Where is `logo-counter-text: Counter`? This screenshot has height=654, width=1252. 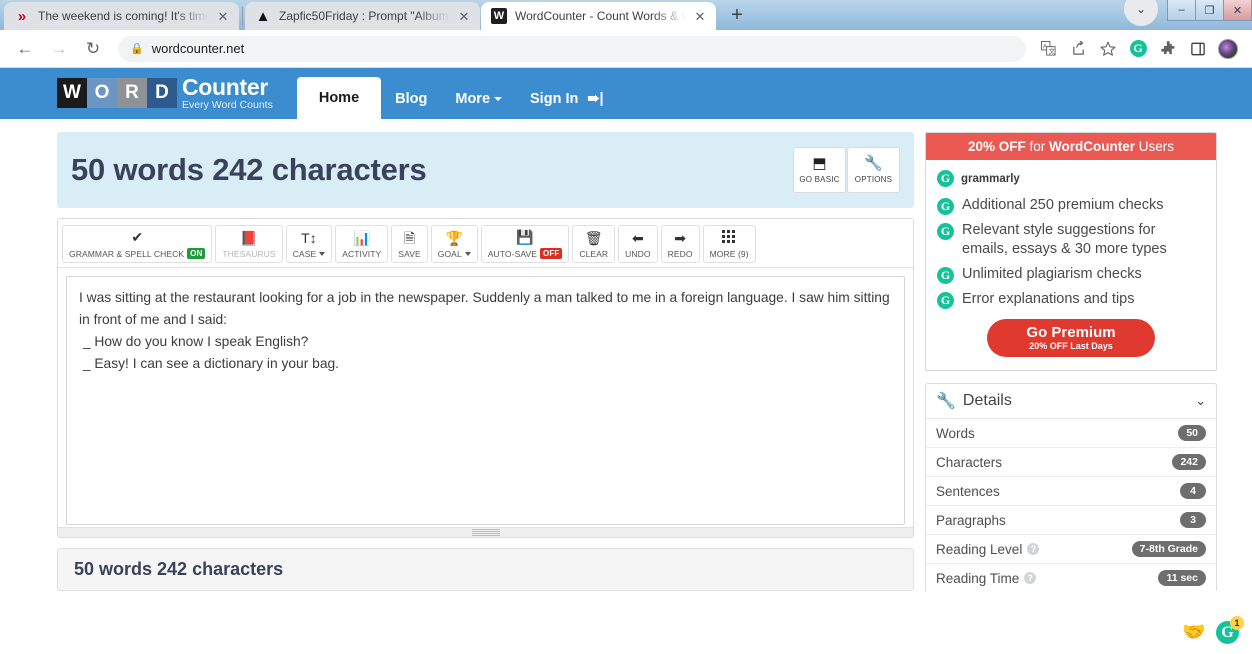 logo-counter-text: Counter is located at coordinates (225, 86).